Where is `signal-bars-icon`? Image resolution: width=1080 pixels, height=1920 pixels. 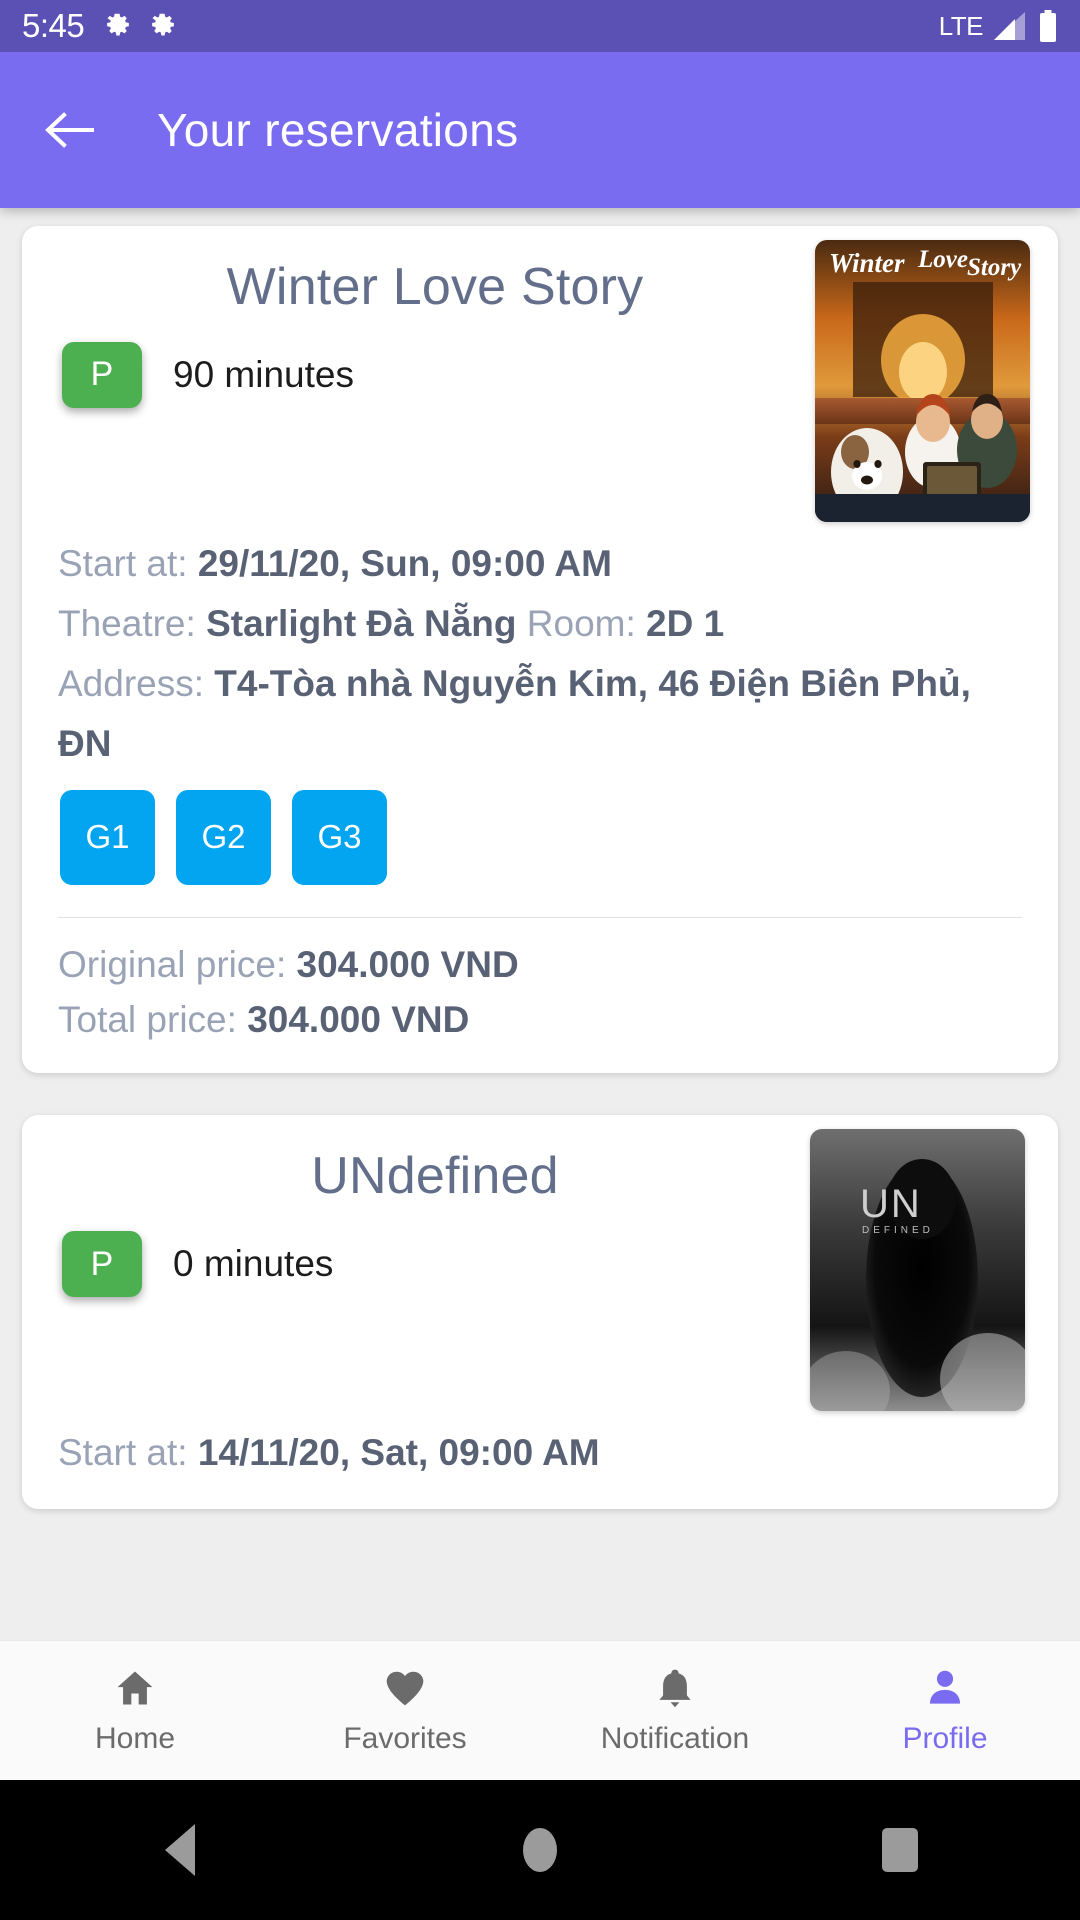
signal-bars-icon is located at coordinates (1010, 26).